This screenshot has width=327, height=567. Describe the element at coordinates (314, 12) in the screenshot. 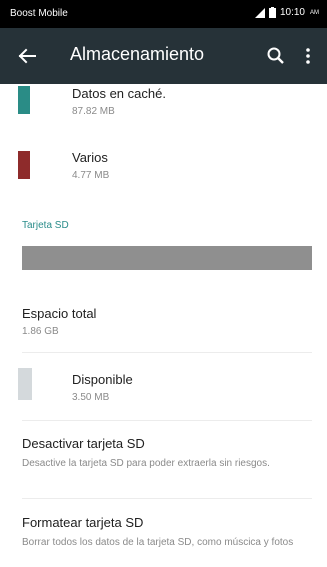

I see `clock-ampm: AM` at that location.